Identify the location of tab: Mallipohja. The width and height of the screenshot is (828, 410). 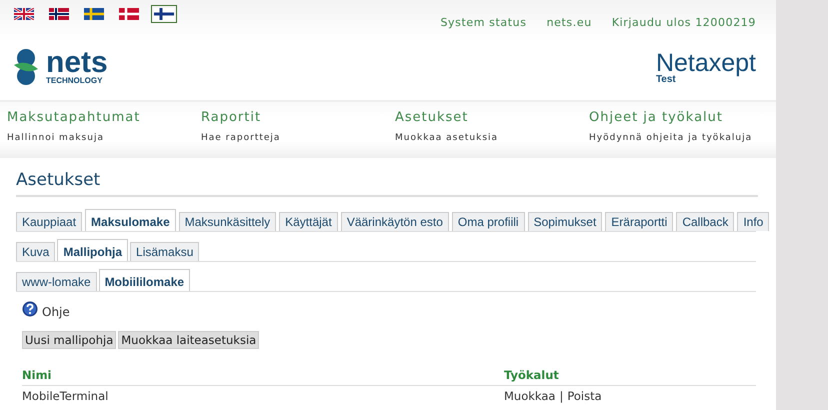
(92, 250).